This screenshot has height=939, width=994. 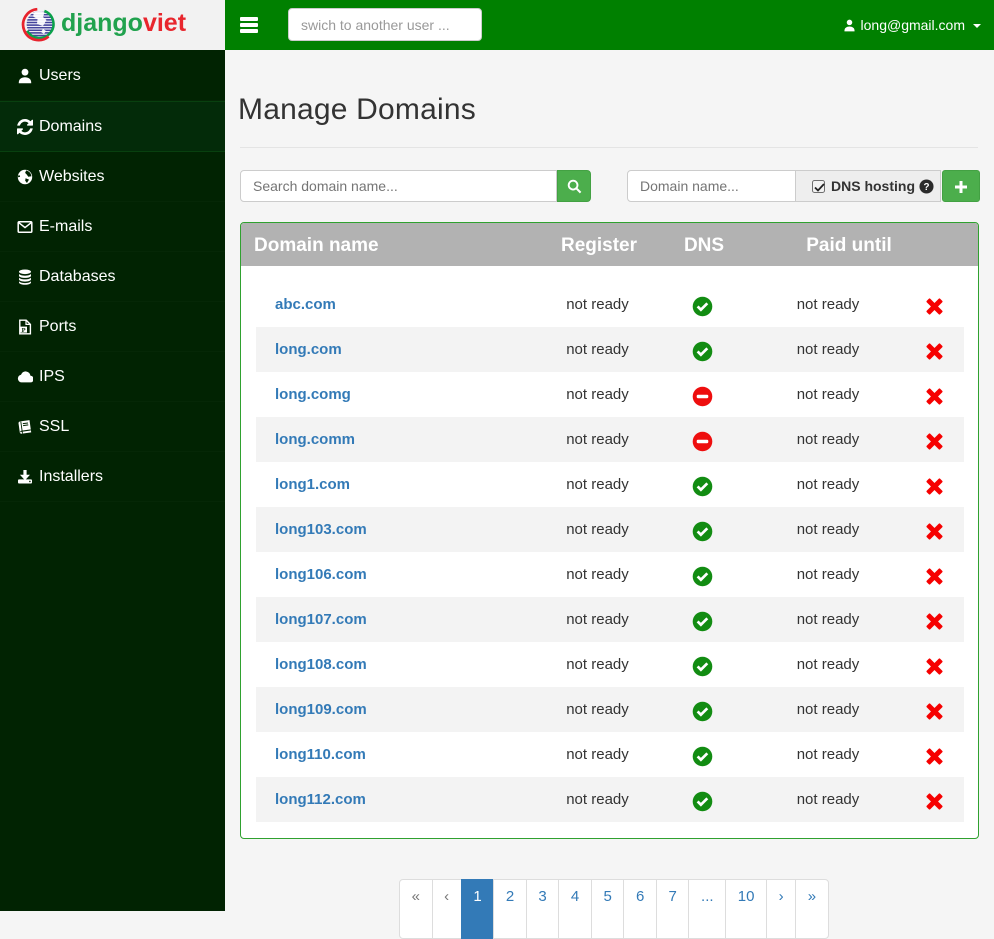 I want to click on svg-text: P, so click(x=24, y=330).